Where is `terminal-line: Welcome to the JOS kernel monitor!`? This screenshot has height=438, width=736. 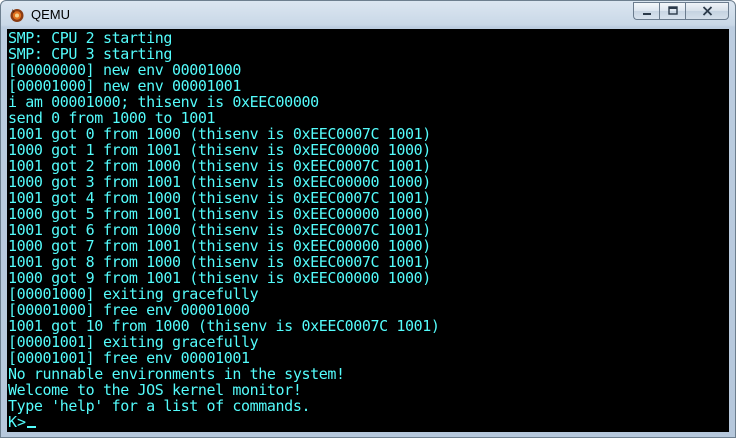 terminal-line: Welcome to the JOS kernel monitor! is located at coordinates (155, 390).